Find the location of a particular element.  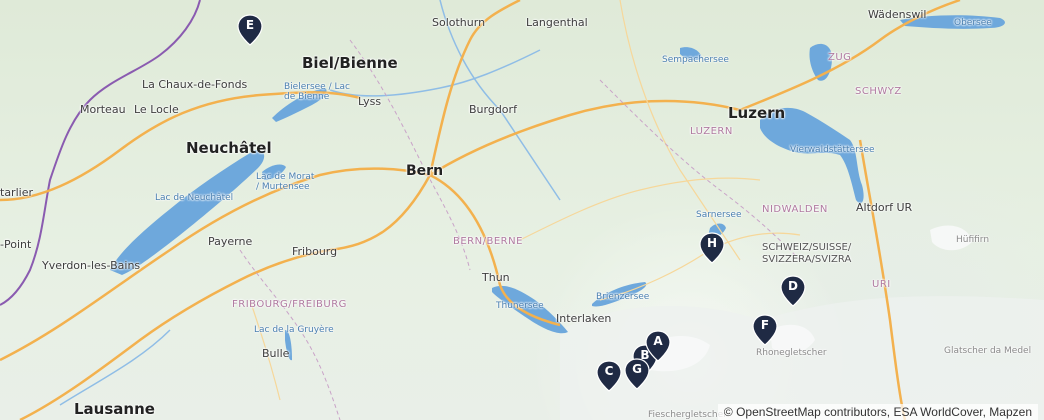

lake-sempach is located at coordinates (691, 54).